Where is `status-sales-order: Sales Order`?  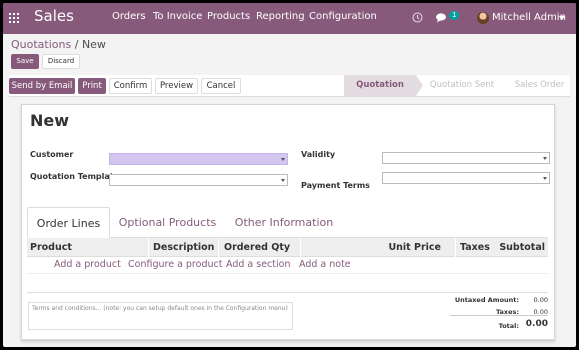
status-sales-order: Sales Order is located at coordinates (539, 85).